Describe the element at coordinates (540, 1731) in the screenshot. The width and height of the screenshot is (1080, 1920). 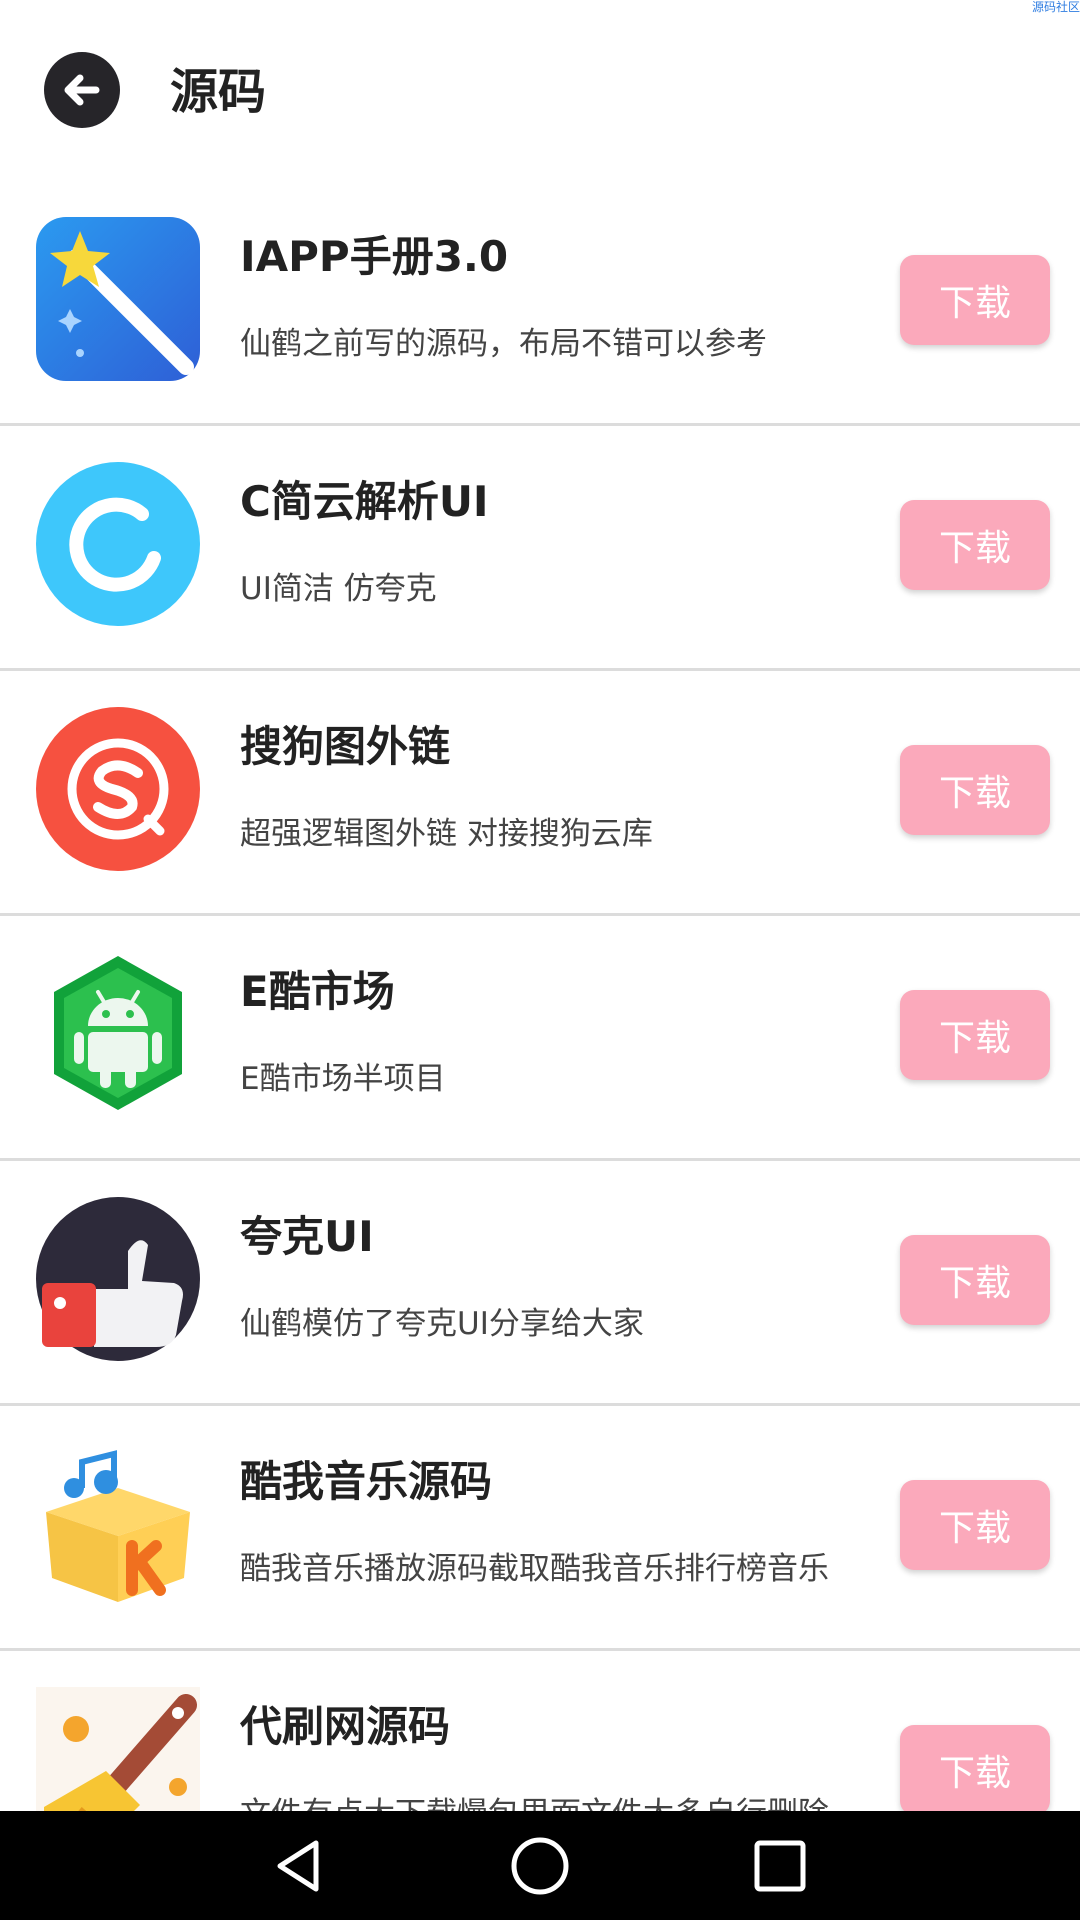
I see `list-item: 代刷网源码 文件有点大下载慢包里面文件太多自行删除 下载` at that location.